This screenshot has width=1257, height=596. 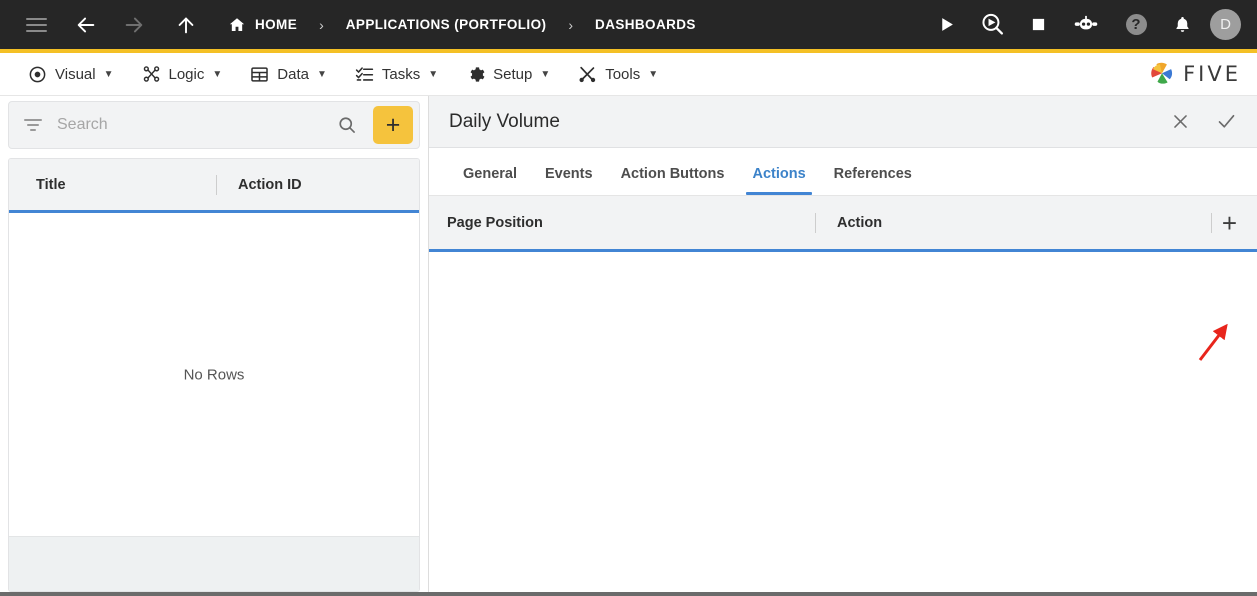 I want to click on close-icon, so click(x=1180, y=121).